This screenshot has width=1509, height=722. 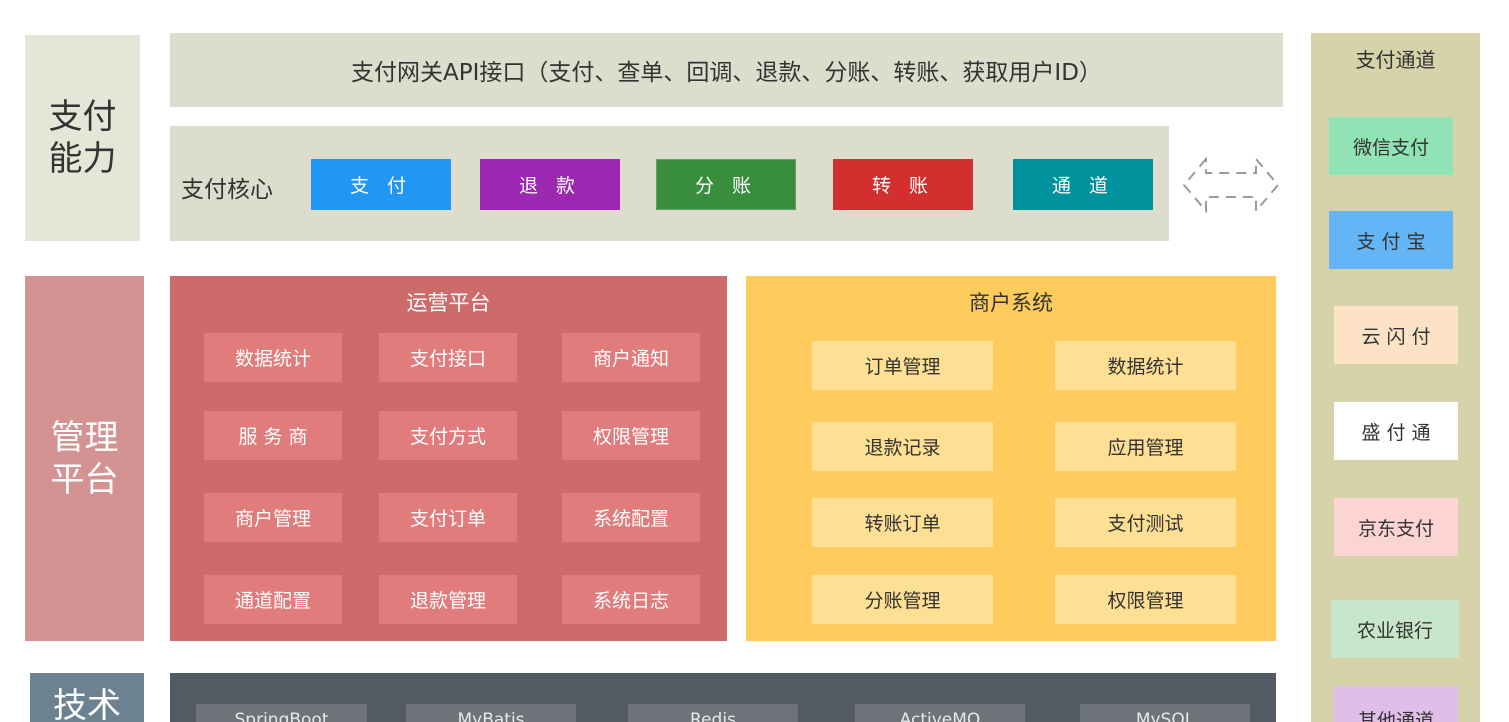 What do you see at coordinates (1145, 365) in the screenshot?
I see `merchant-item: 数据统计` at bounding box center [1145, 365].